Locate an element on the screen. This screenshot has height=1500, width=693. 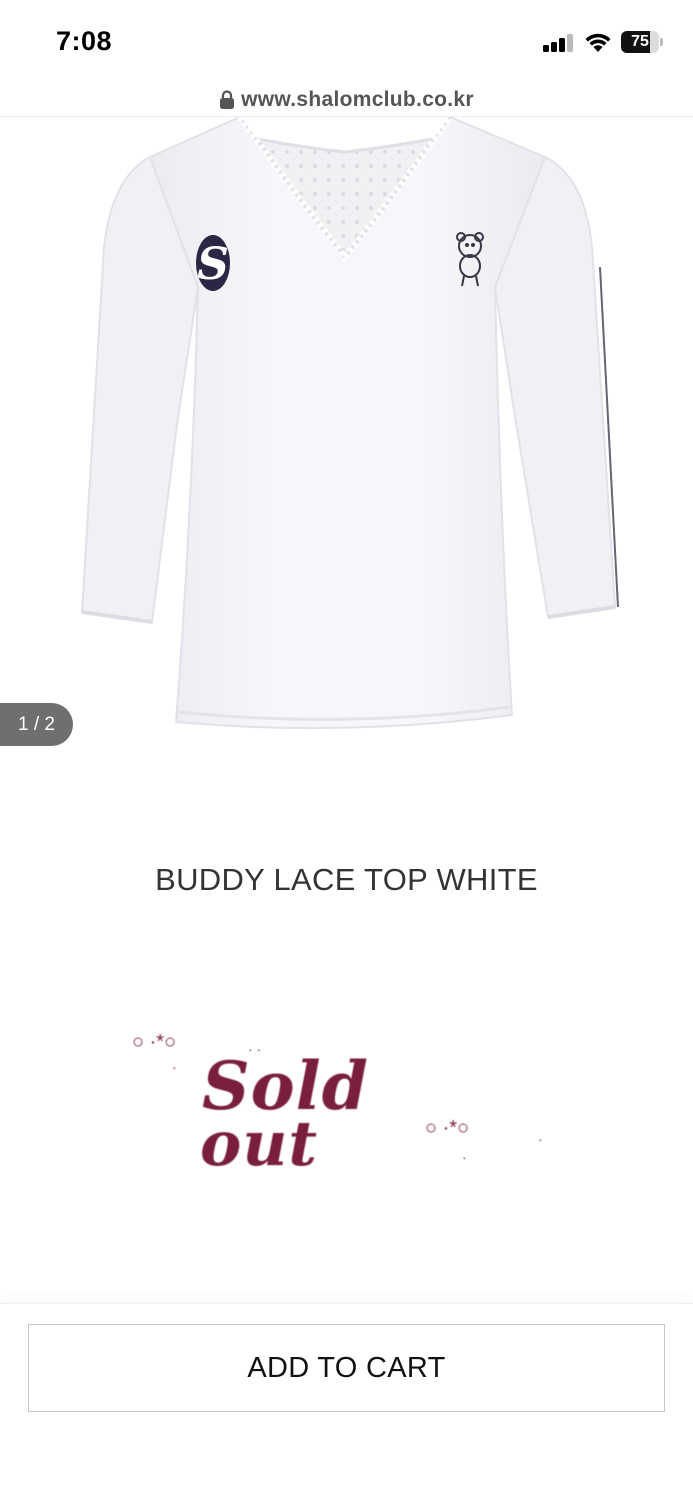
image-counter: 1 / 2 is located at coordinates (36, 724).